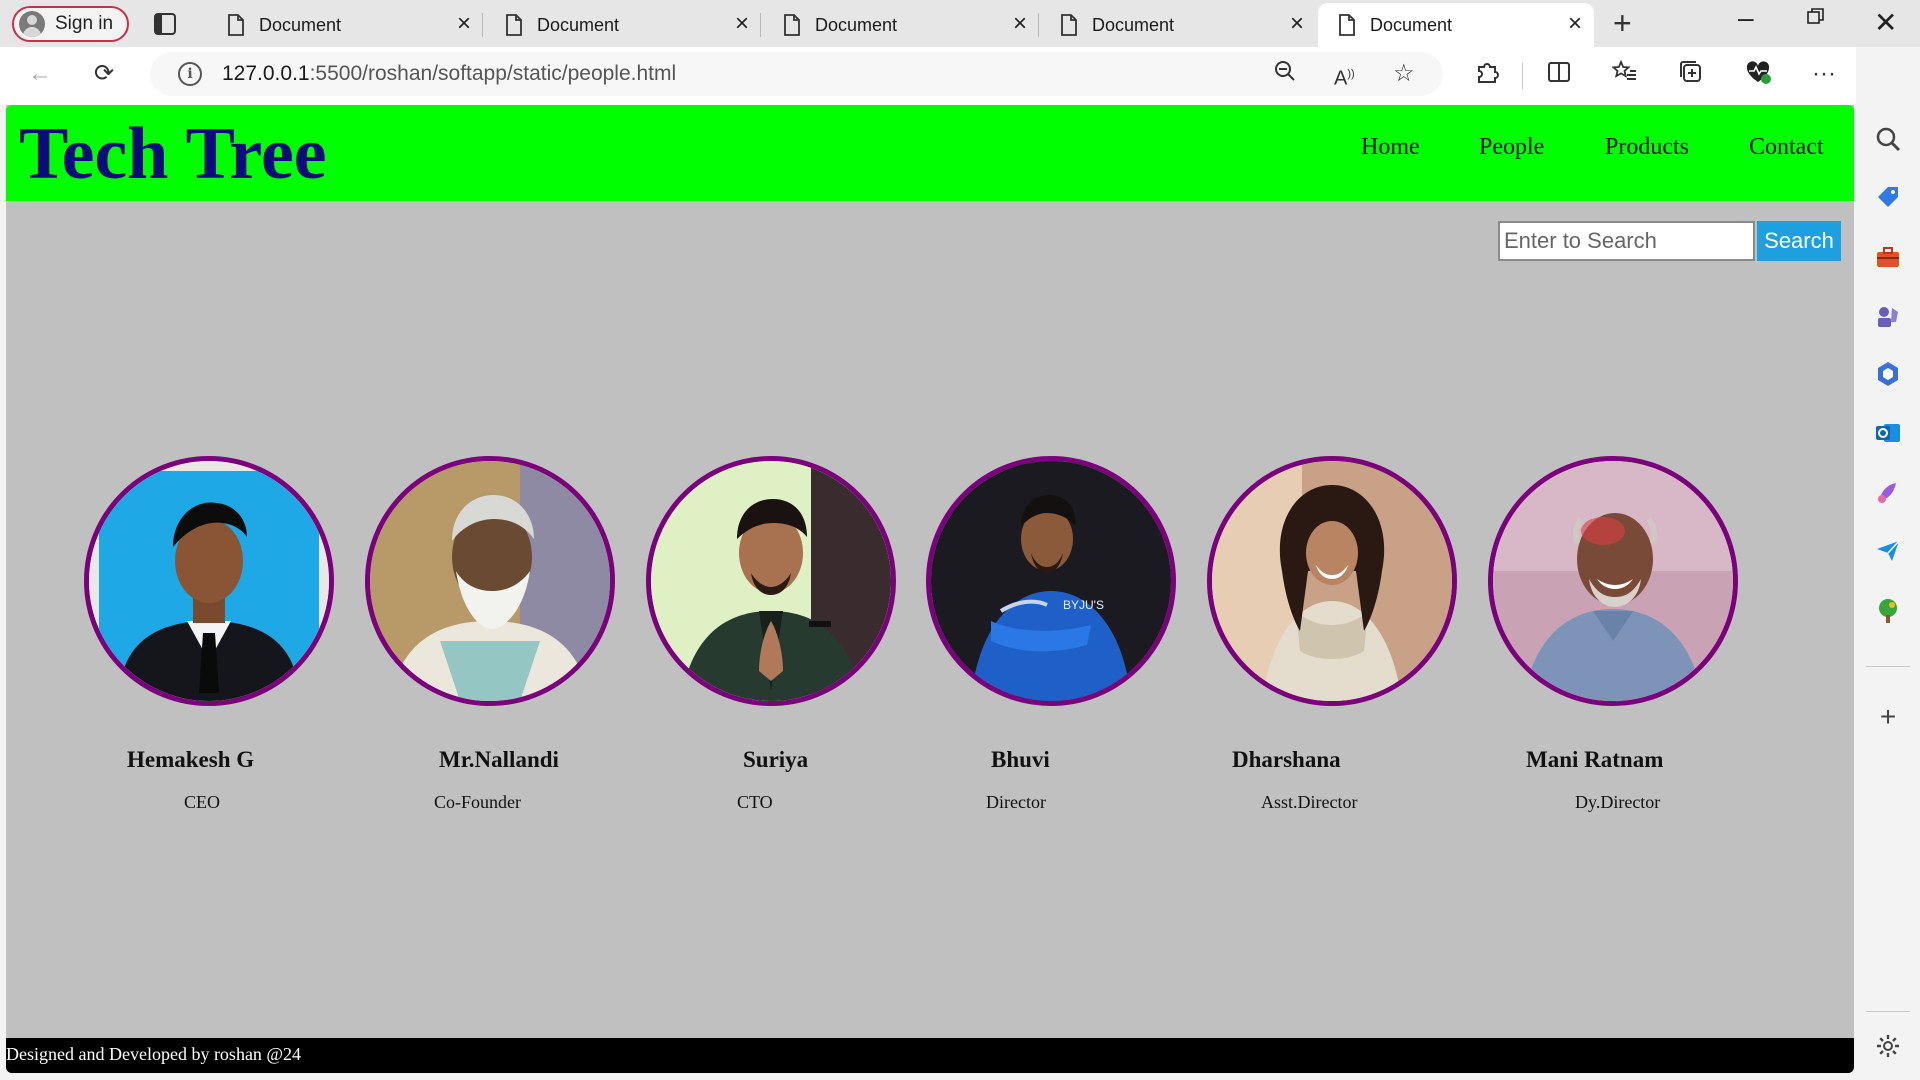 Image resolution: width=1920 pixels, height=1080 pixels. I want to click on person-name: Dharshana, so click(1286, 759).